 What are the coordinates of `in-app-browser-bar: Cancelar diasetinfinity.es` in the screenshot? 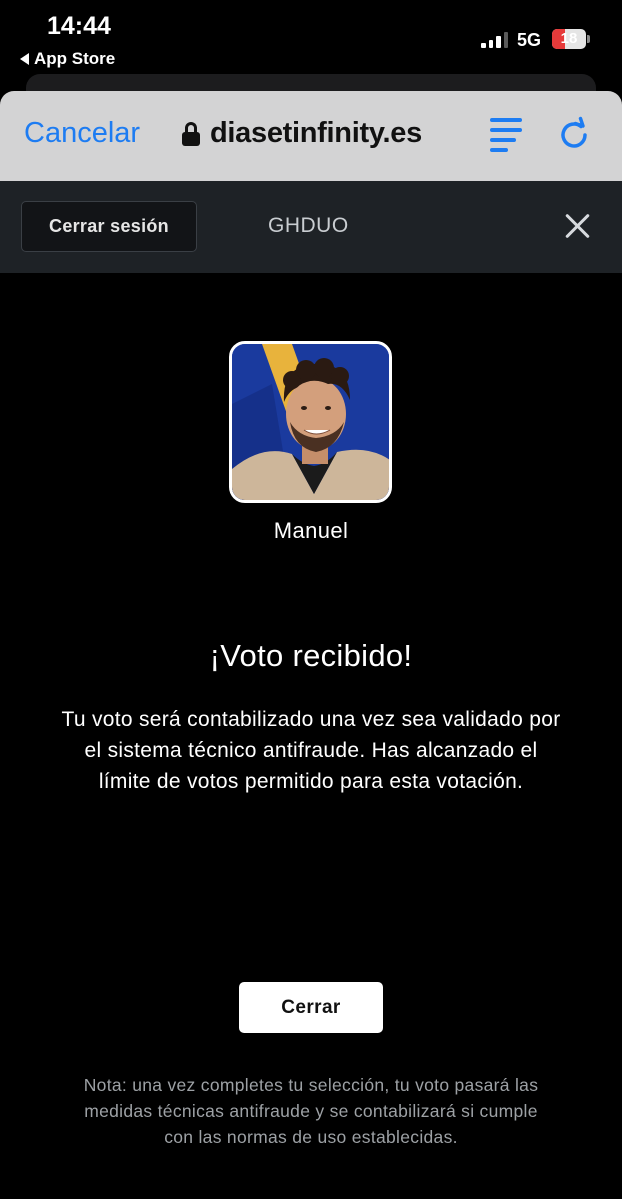 It's located at (311, 136).